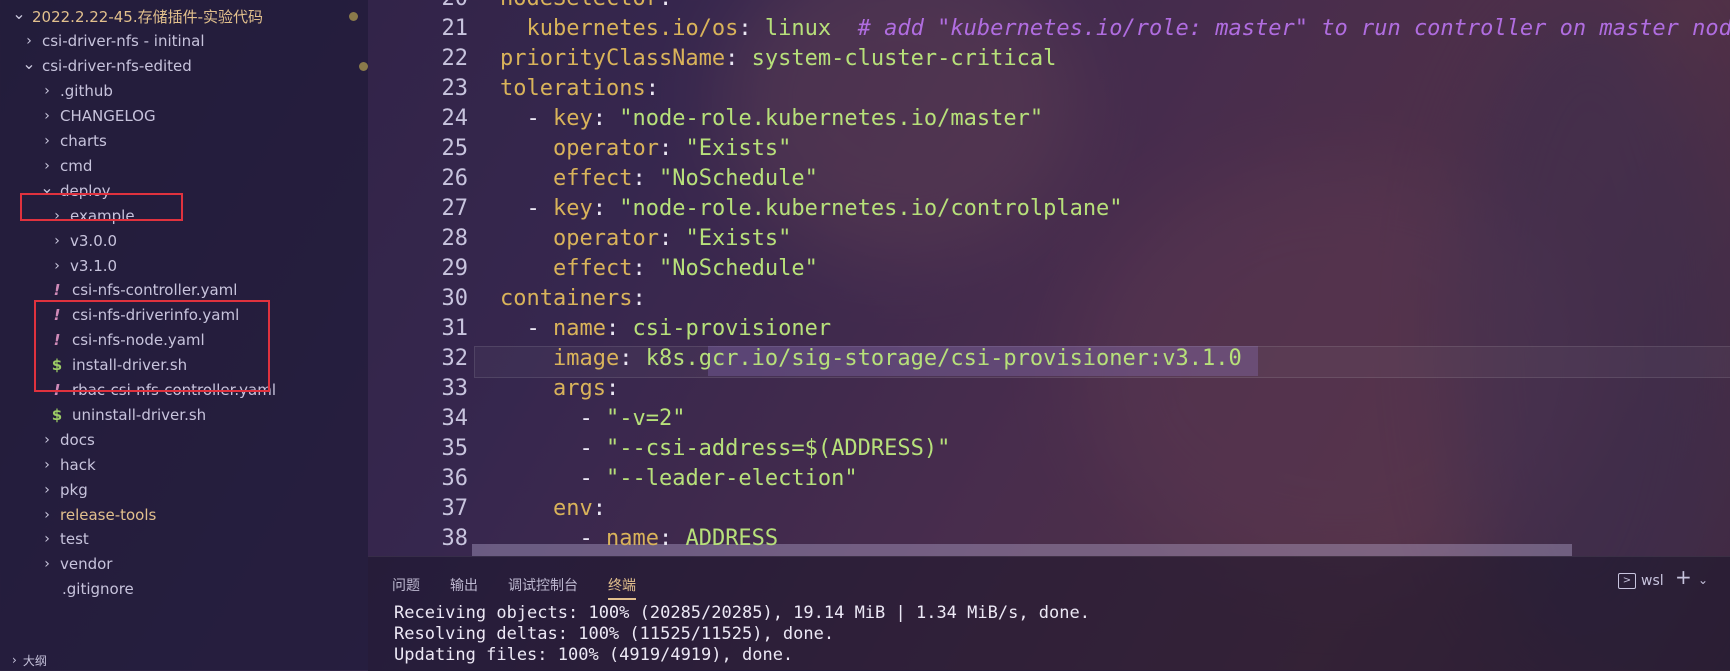  I want to click on highlight-box, so click(152, 346).